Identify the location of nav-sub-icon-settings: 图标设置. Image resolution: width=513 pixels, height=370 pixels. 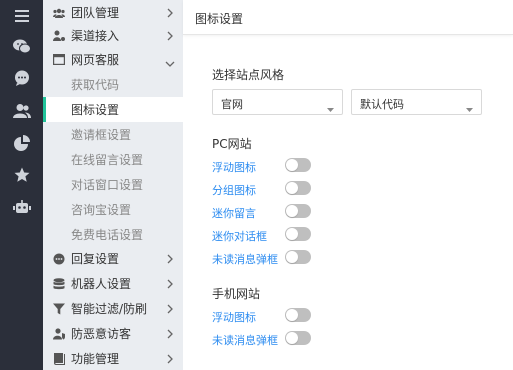
(113, 109).